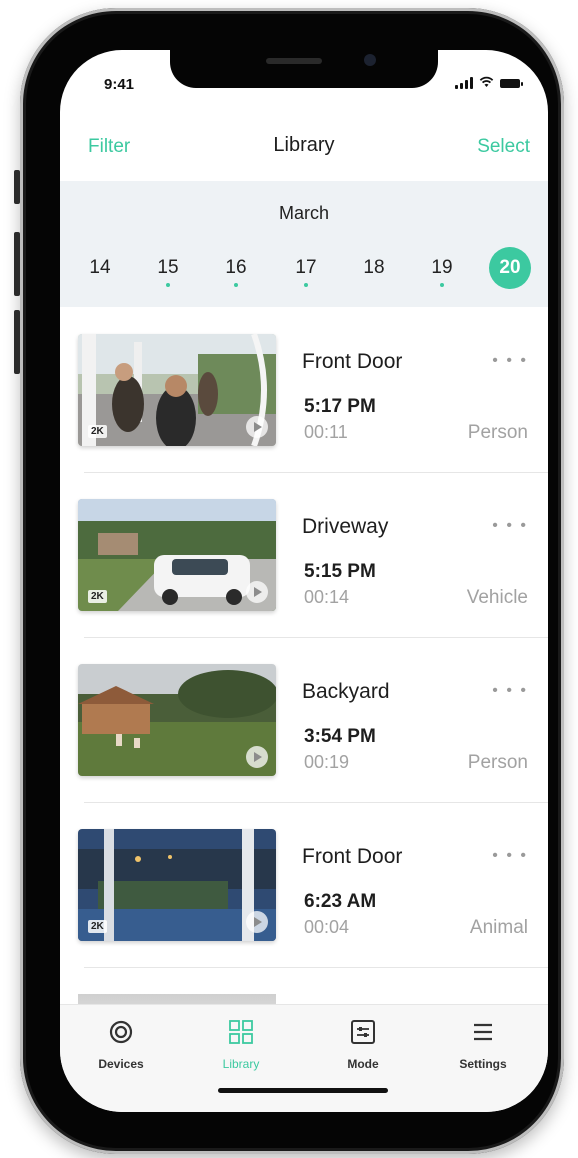  Describe the element at coordinates (374, 271) in the screenshot. I see `date-18: 18` at that location.